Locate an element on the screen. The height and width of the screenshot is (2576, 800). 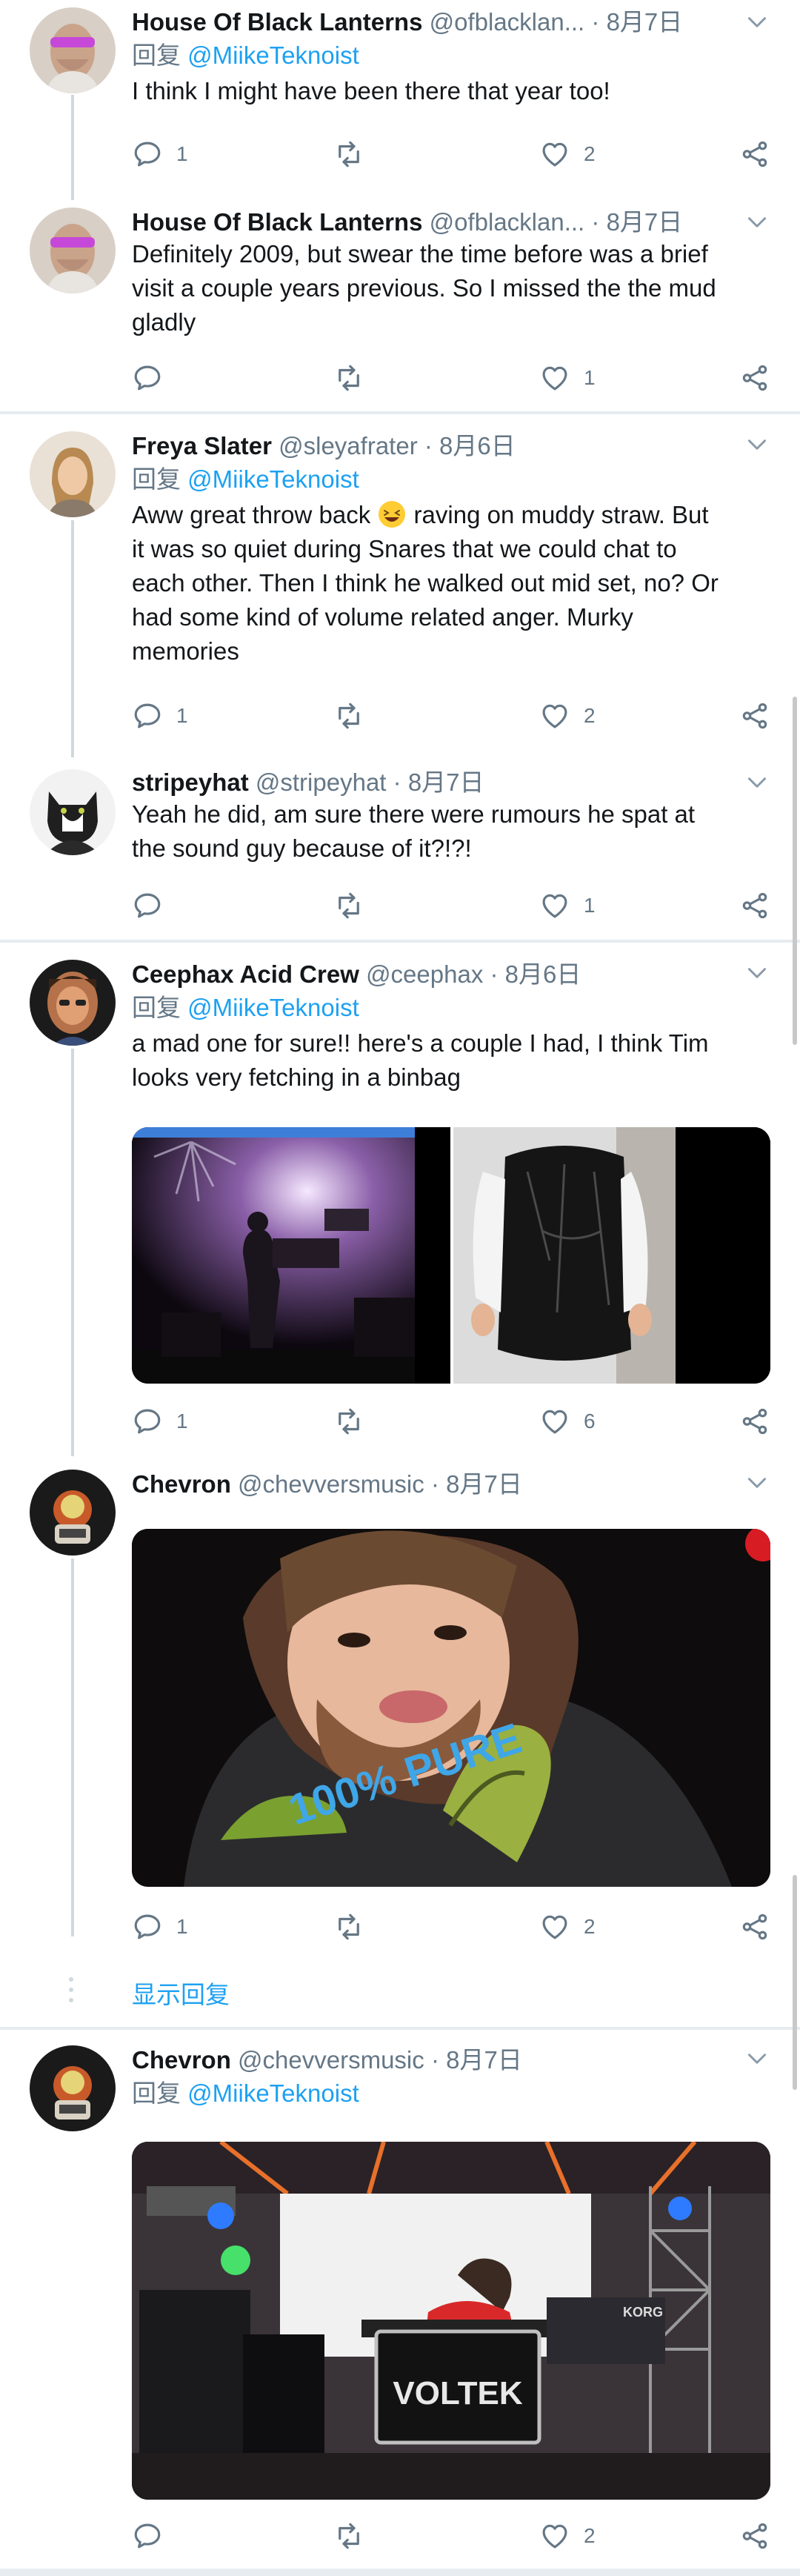
text-line: the sound guy because of it?!?! is located at coordinates (302, 848).